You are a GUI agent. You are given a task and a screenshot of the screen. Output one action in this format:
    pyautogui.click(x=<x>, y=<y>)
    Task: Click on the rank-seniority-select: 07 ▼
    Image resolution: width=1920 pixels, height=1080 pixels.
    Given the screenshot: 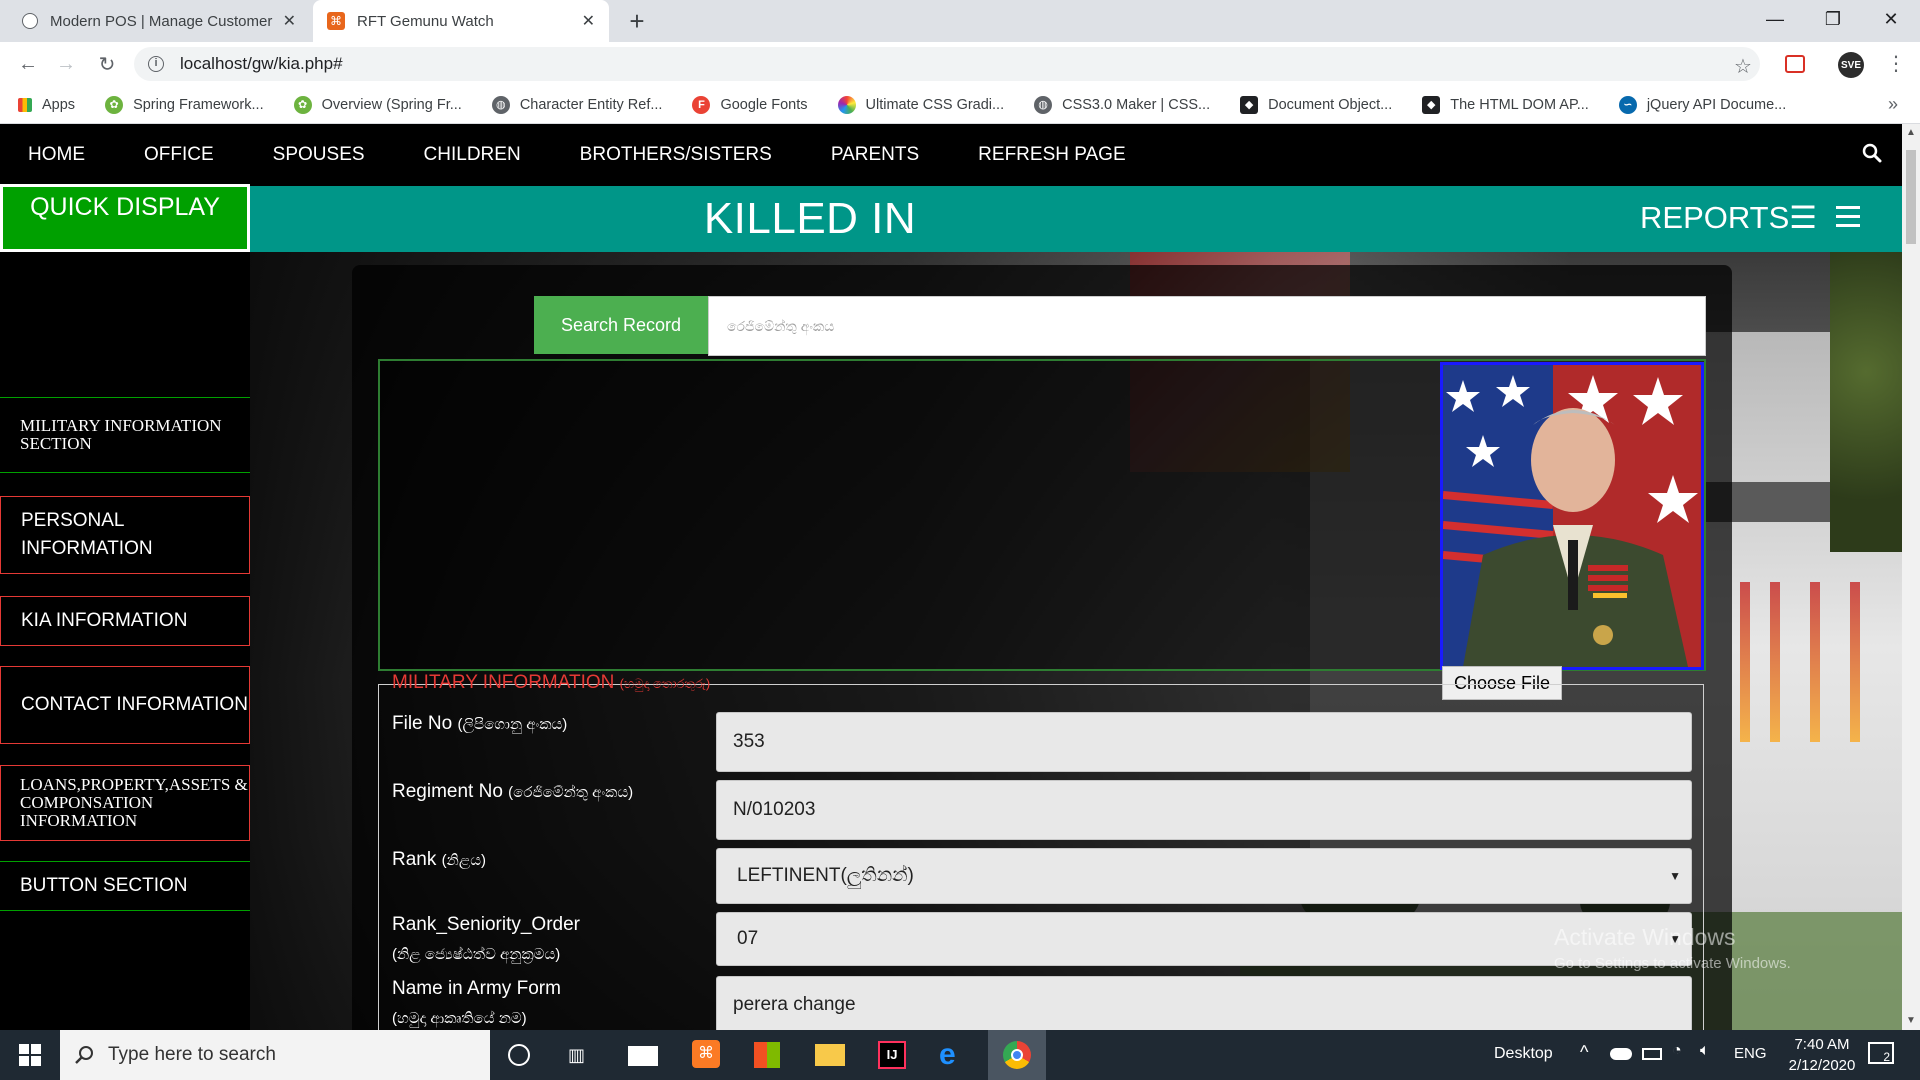 What is the action you would take?
    pyautogui.click(x=1204, y=939)
    